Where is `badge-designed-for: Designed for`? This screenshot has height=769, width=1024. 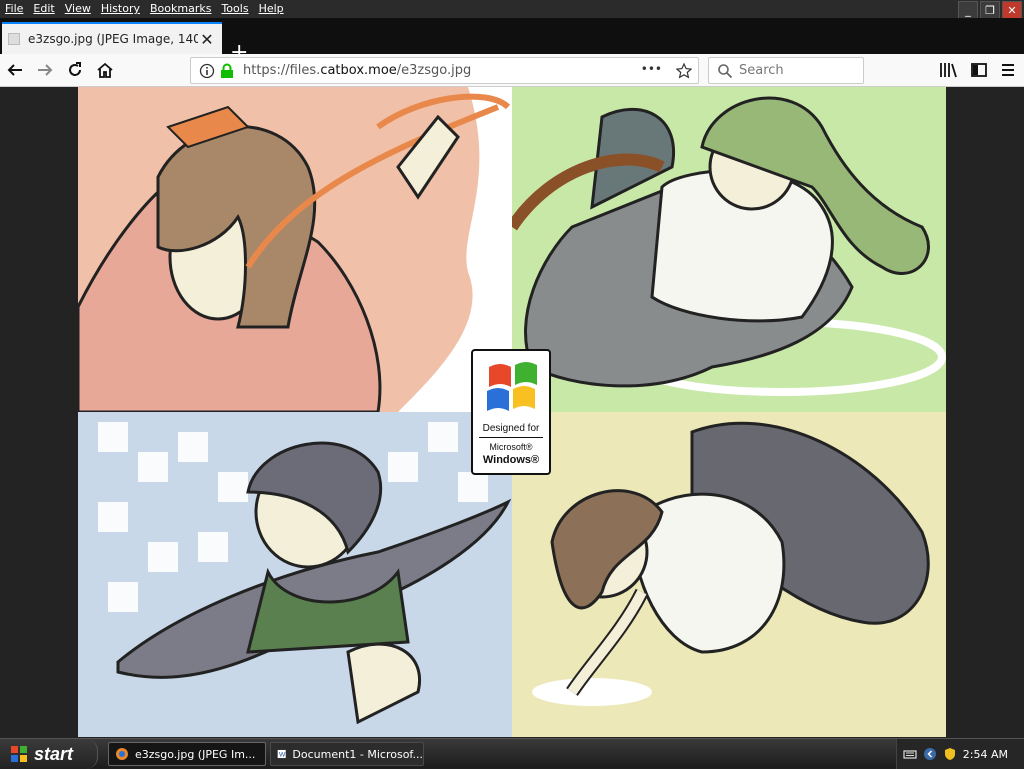
badge-designed-for: Designed for is located at coordinates (511, 428).